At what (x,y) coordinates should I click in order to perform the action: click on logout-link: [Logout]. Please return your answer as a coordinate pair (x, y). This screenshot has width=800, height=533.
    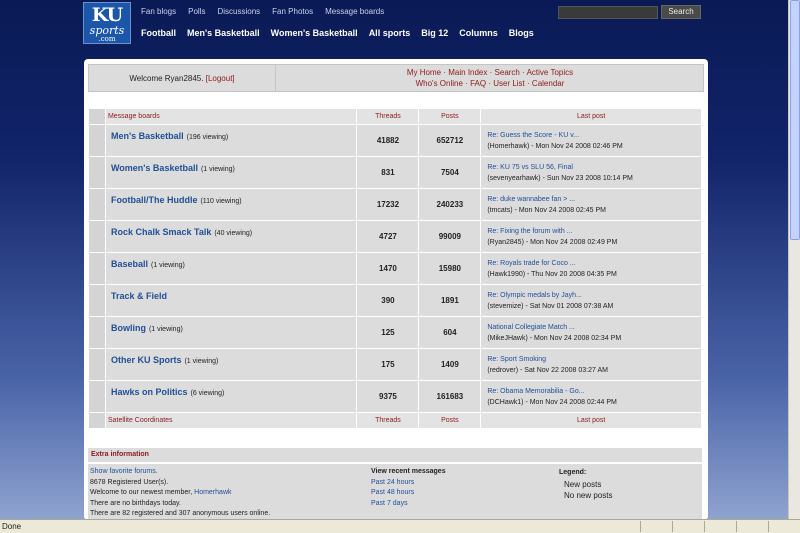
    Looking at the image, I should click on (220, 78).